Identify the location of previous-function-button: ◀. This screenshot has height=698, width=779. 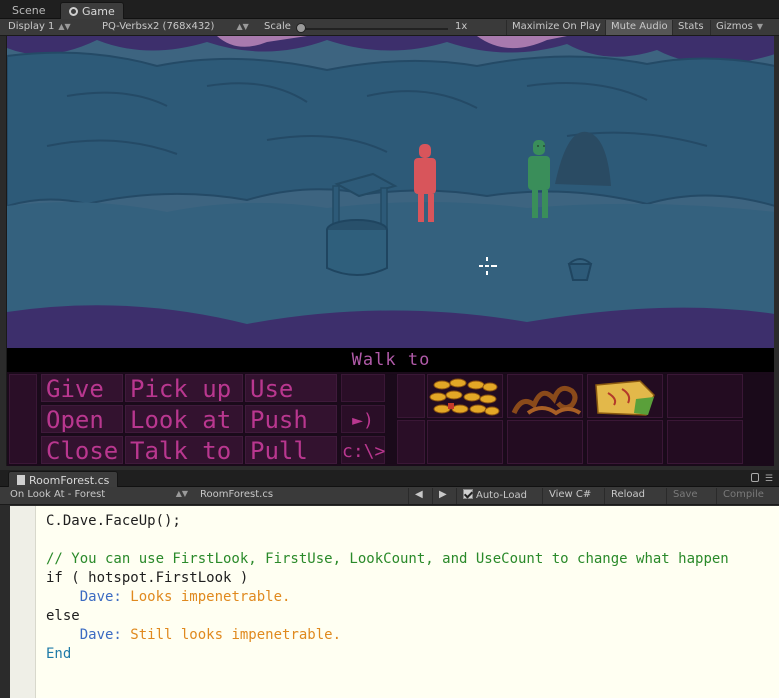
(420, 496).